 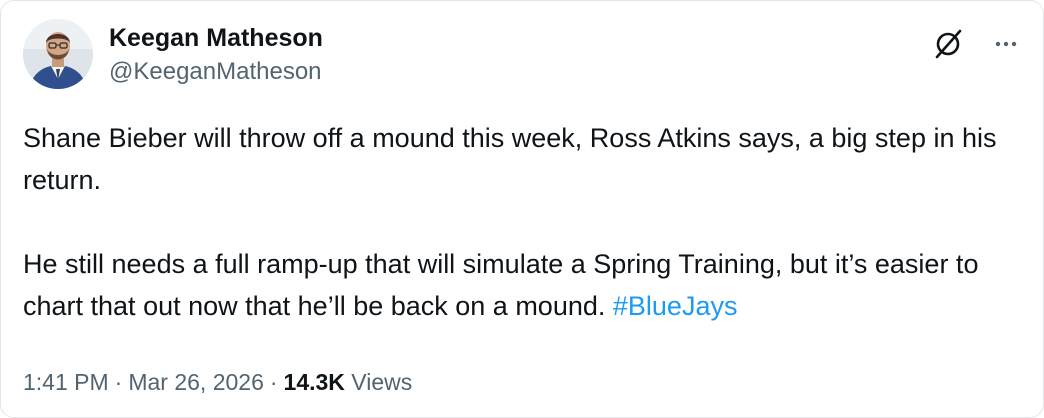 What do you see at coordinates (382, 382) in the screenshot?
I see `views-label: Views` at bounding box center [382, 382].